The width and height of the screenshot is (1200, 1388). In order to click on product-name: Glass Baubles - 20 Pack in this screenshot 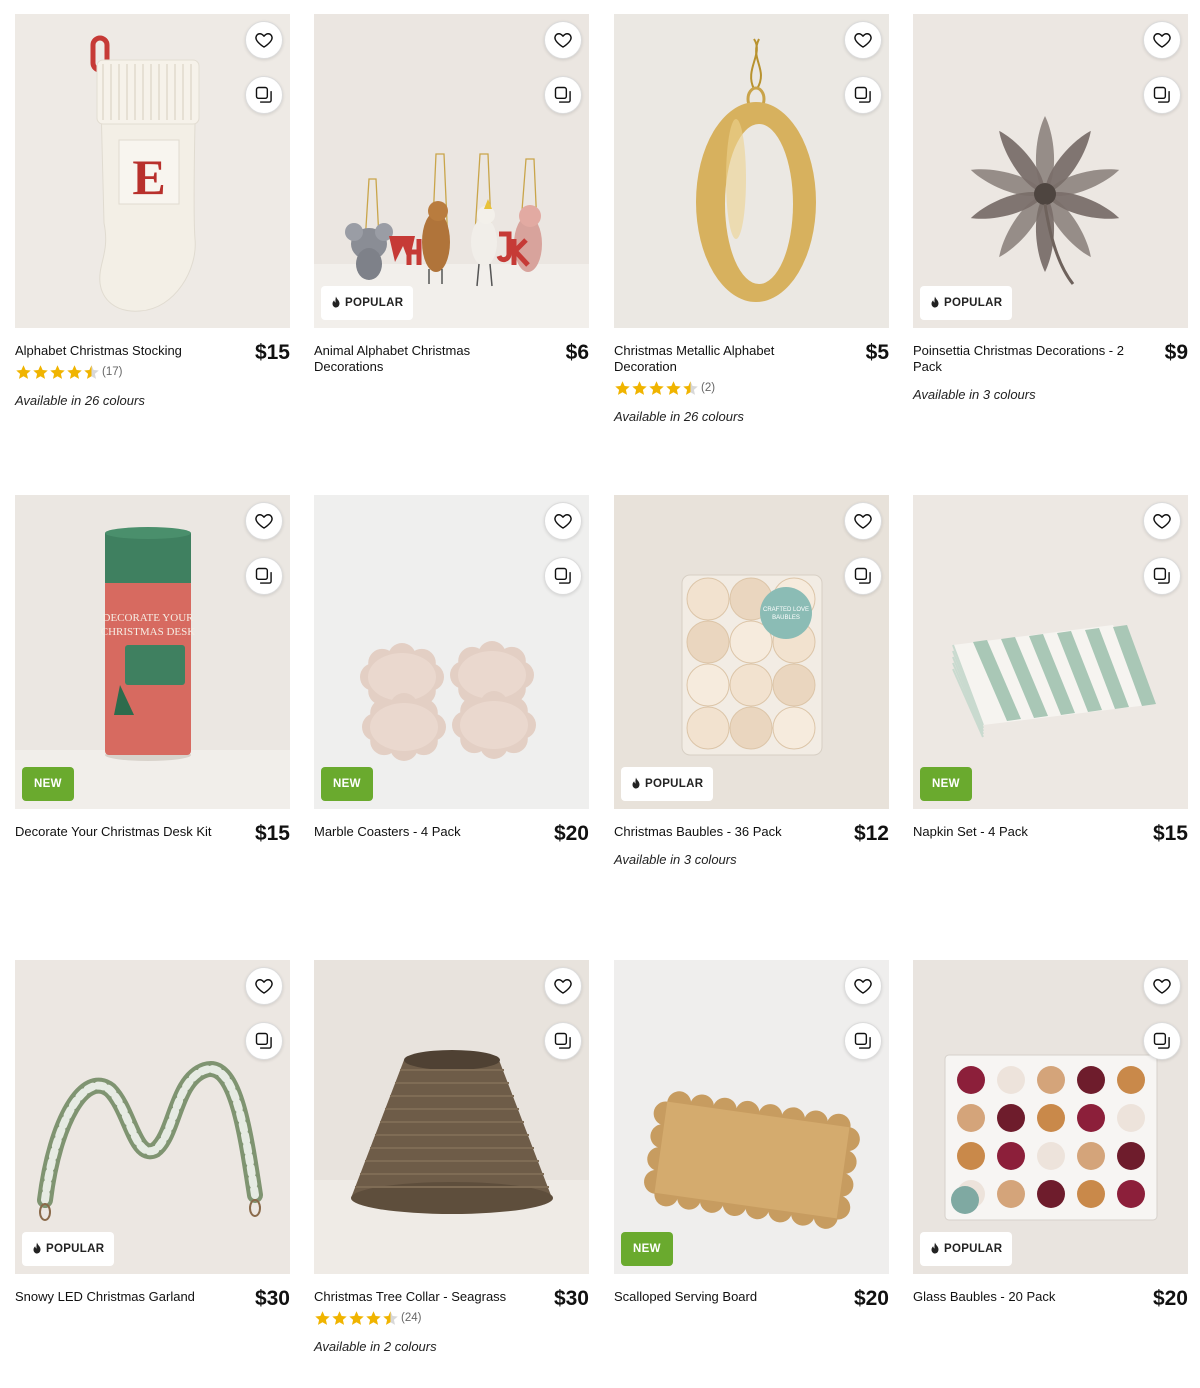, I will do `click(1023, 1297)`.